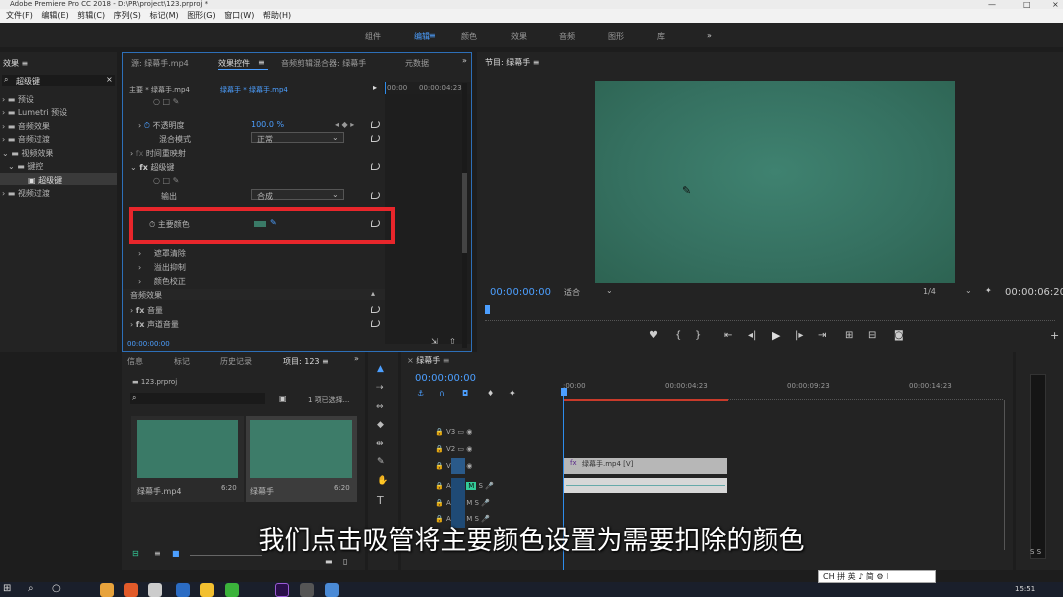  Describe the element at coordinates (160, 63) in the screenshot. I see `tab-source: 源: 绿幕手.mp4` at that location.